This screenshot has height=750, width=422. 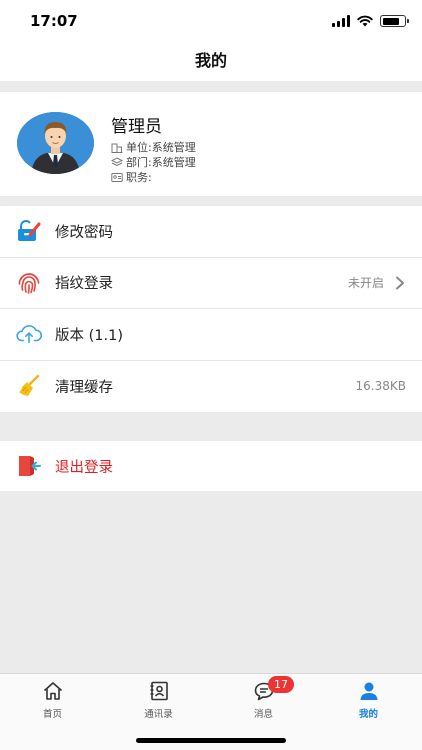 I want to click on status-time: 17:07, so click(x=54, y=21).